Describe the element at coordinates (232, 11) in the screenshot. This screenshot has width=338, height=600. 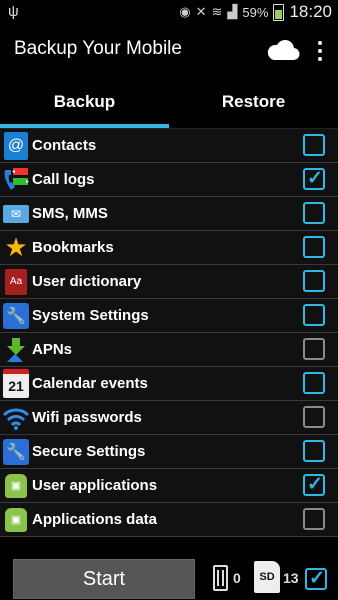
I see `cell-signal-icon: ▟` at that location.